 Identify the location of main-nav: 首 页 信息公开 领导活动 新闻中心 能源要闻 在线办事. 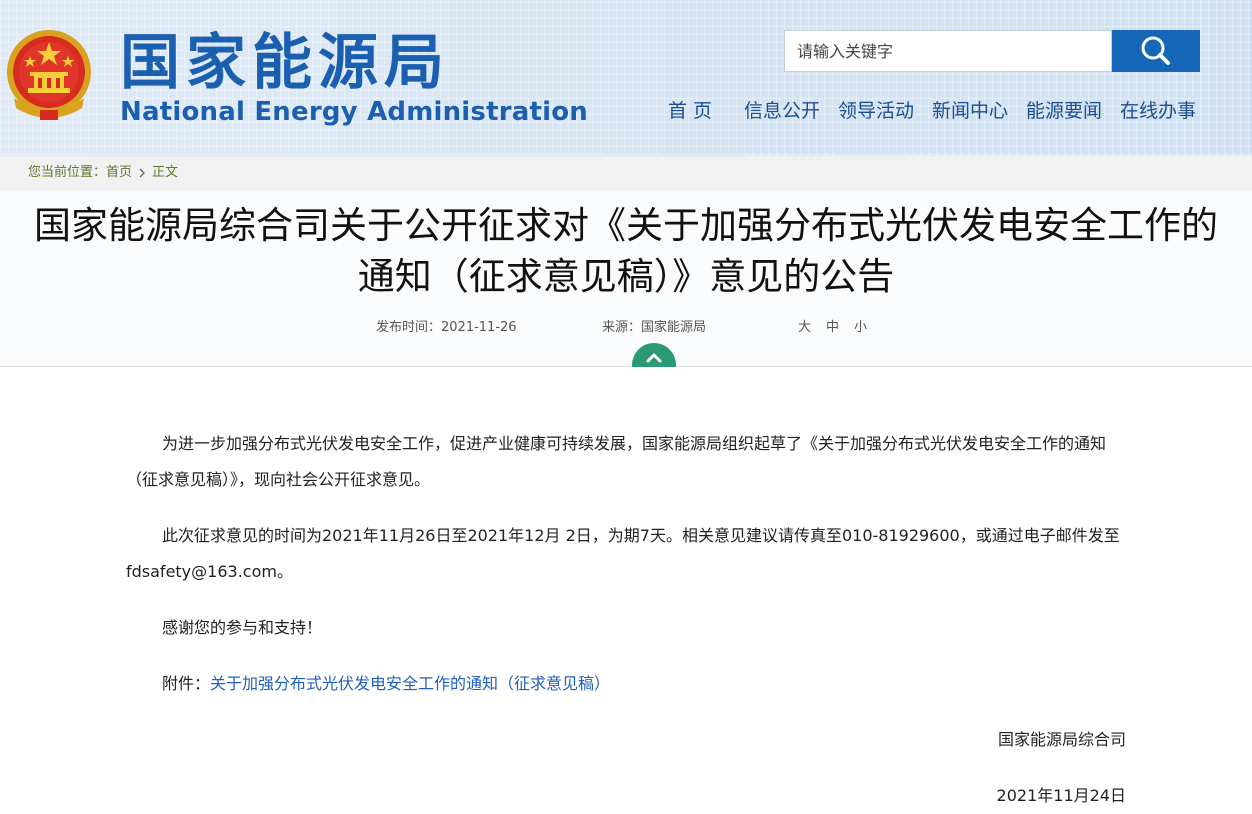
(626, 111).